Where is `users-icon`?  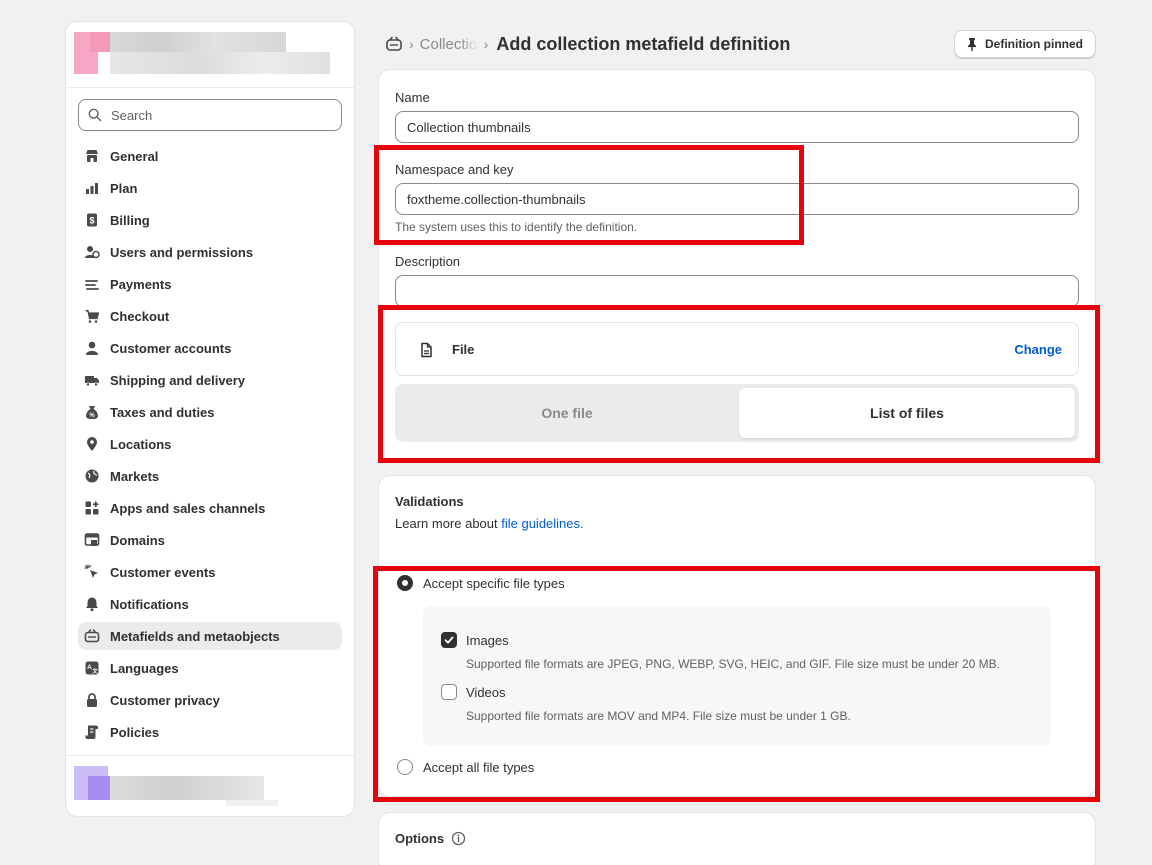
users-icon is located at coordinates (92, 252).